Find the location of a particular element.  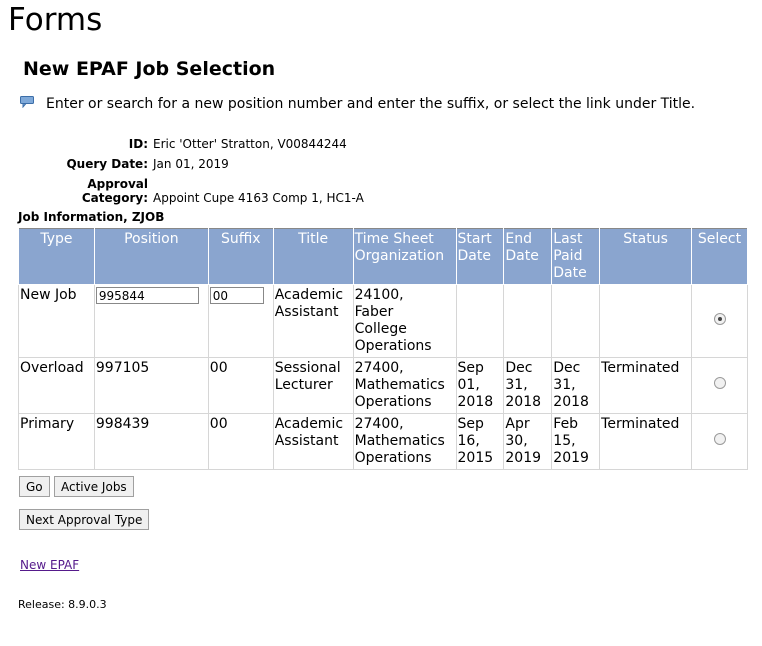

cell-position: 997105 is located at coordinates (151, 385).